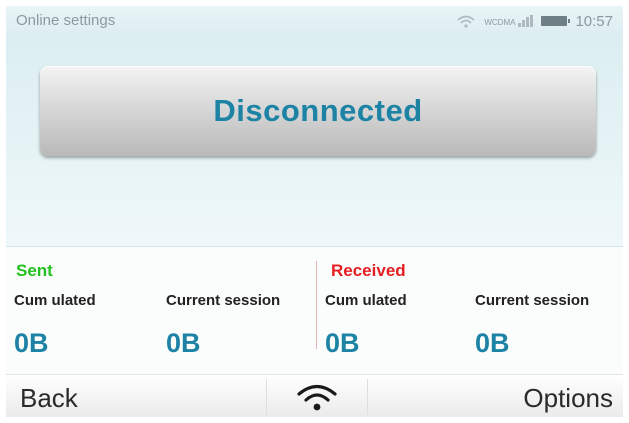 The width and height of the screenshot is (629, 423). Describe the element at coordinates (594, 21) in the screenshot. I see `clock: 10:57` at that location.